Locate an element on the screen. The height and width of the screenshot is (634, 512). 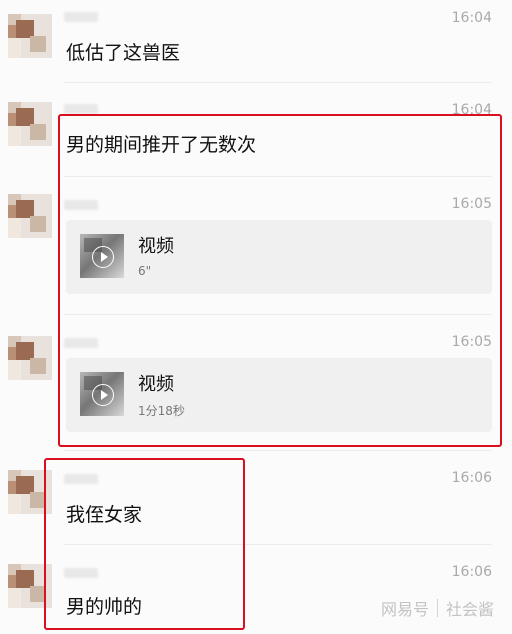
message-text: 男的期间推开了无数次 is located at coordinates (161, 145).